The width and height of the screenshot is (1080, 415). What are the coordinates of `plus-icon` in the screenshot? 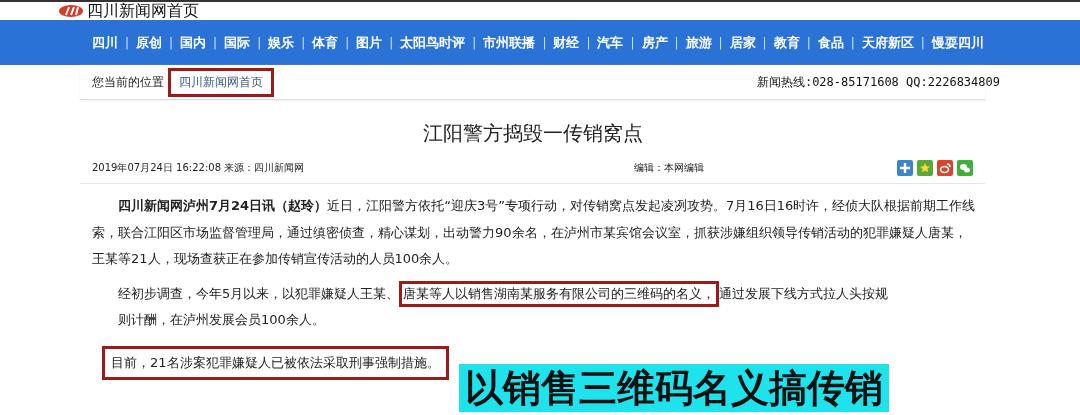 It's located at (905, 168).